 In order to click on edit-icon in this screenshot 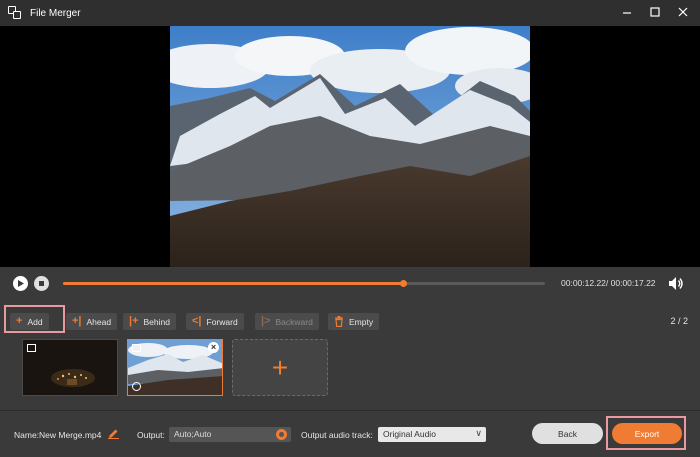, I will do `click(113, 433)`.